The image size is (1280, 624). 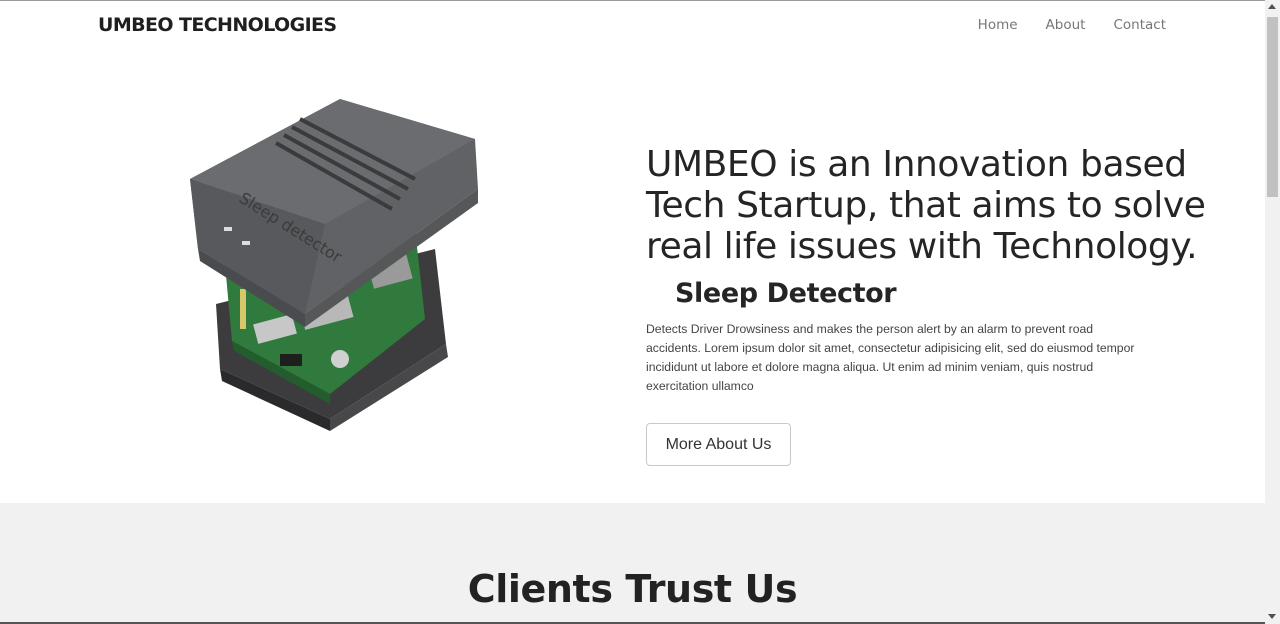 What do you see at coordinates (1272, 616) in the screenshot?
I see `scroll-down-icon` at bounding box center [1272, 616].